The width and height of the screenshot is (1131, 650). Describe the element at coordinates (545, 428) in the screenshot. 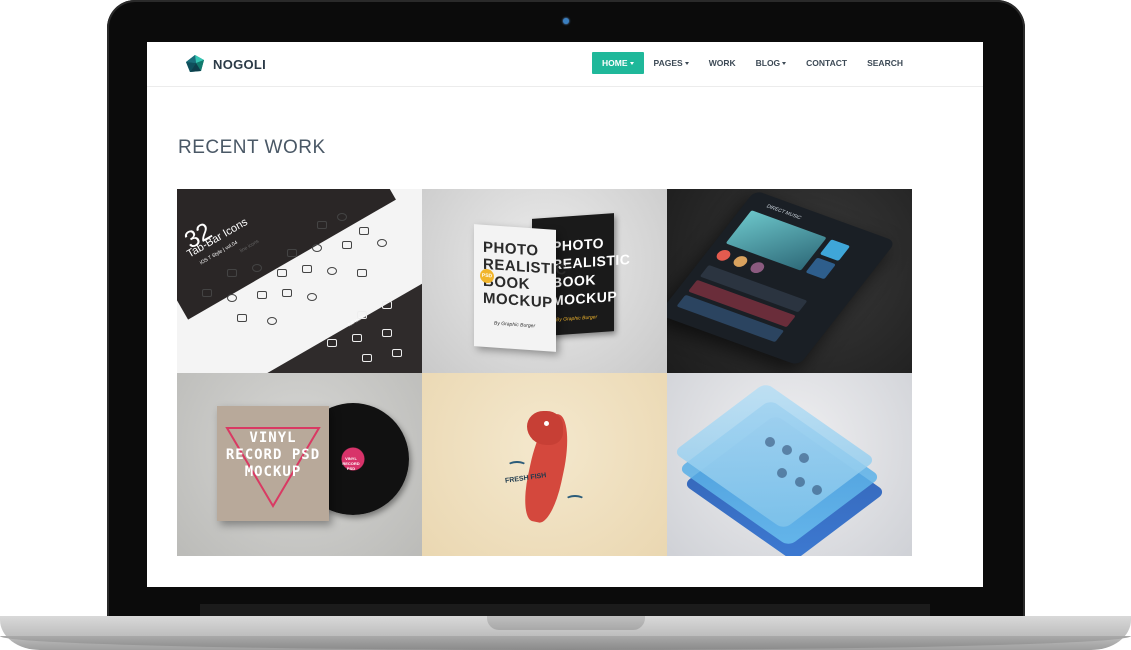

I see `fish-head` at that location.